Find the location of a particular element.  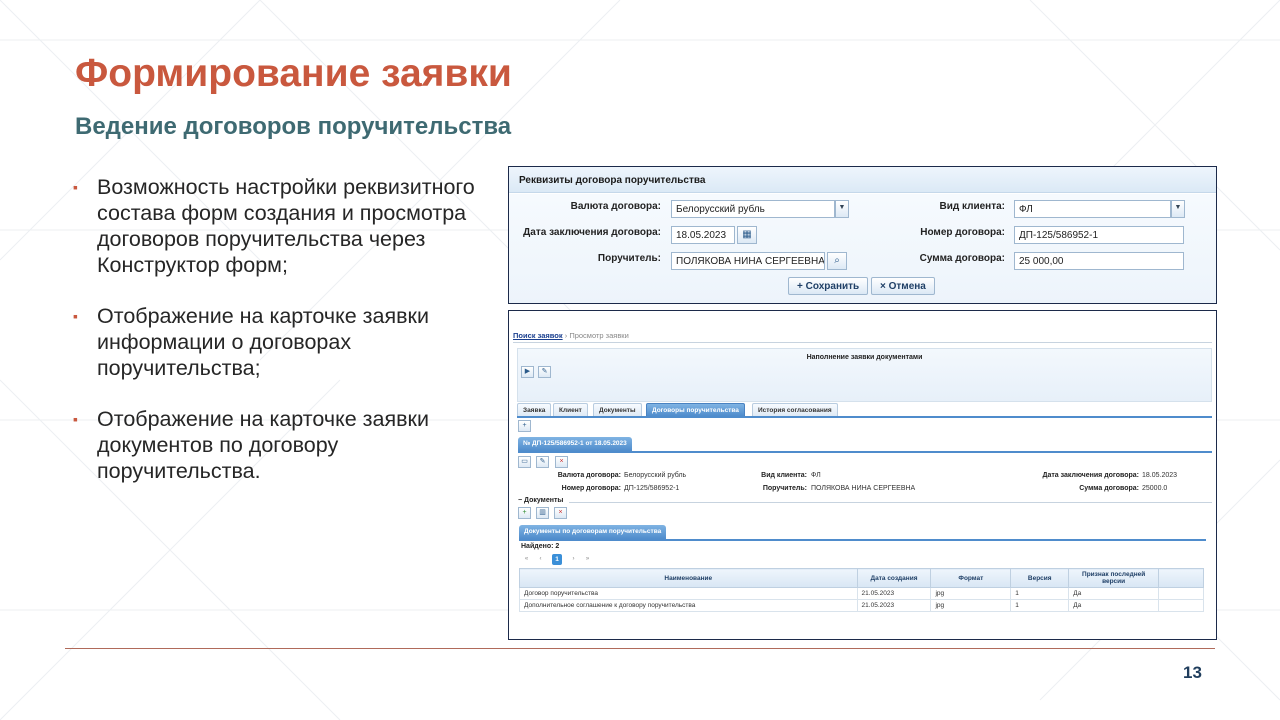

column-header: Формат is located at coordinates (971, 578).